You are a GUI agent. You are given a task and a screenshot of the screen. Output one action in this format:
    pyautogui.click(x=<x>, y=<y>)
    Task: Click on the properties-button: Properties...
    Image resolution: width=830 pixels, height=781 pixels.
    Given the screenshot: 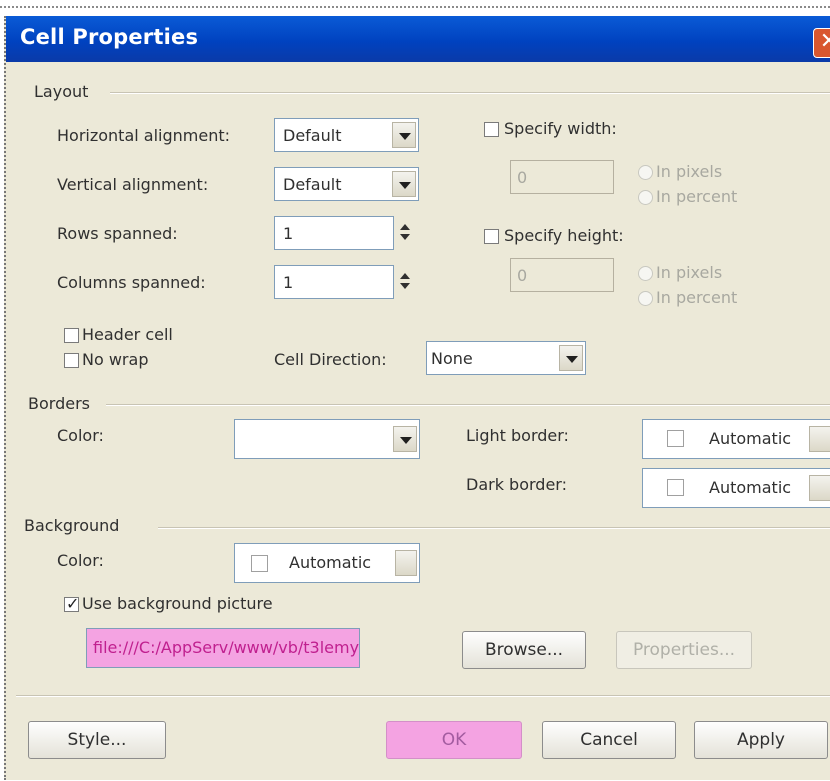 What is the action you would take?
    pyautogui.click(x=684, y=650)
    